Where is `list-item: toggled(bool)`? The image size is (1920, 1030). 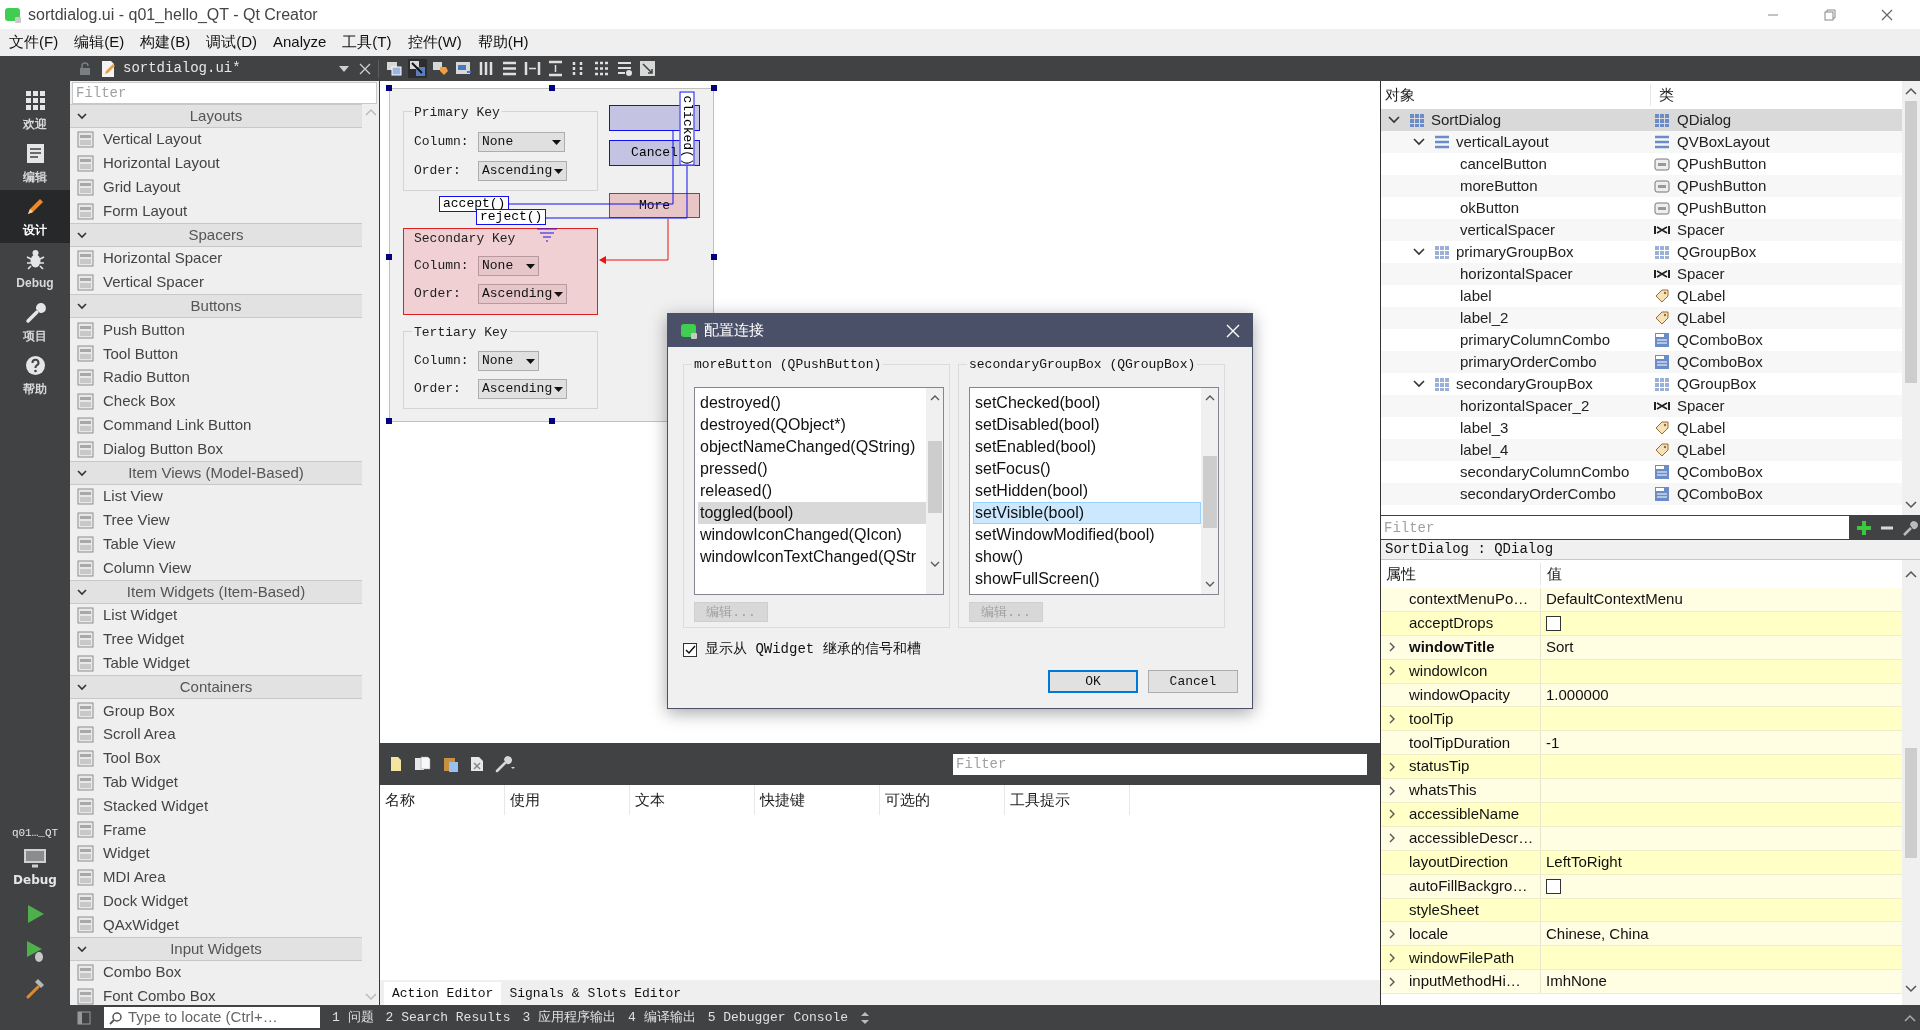
list-item: toggled(bool) is located at coordinates (812, 513).